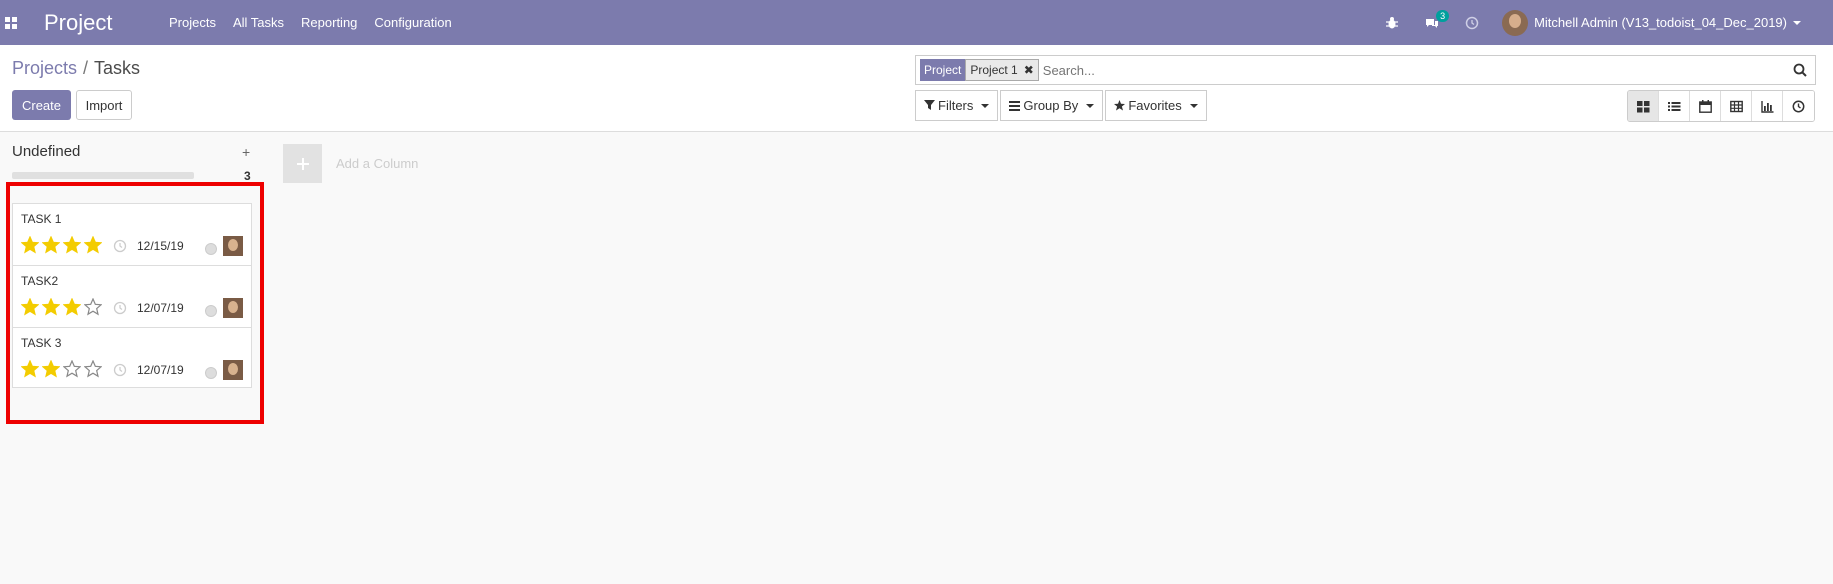  I want to click on highlight-box, so click(135, 303).